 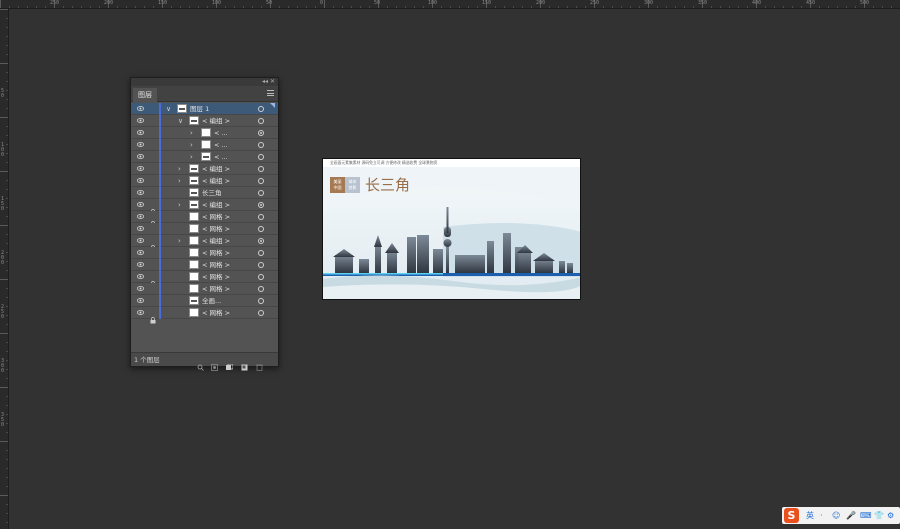 What do you see at coordinates (212, 193) in the screenshot?
I see `layer-name: 长三角` at bounding box center [212, 193].